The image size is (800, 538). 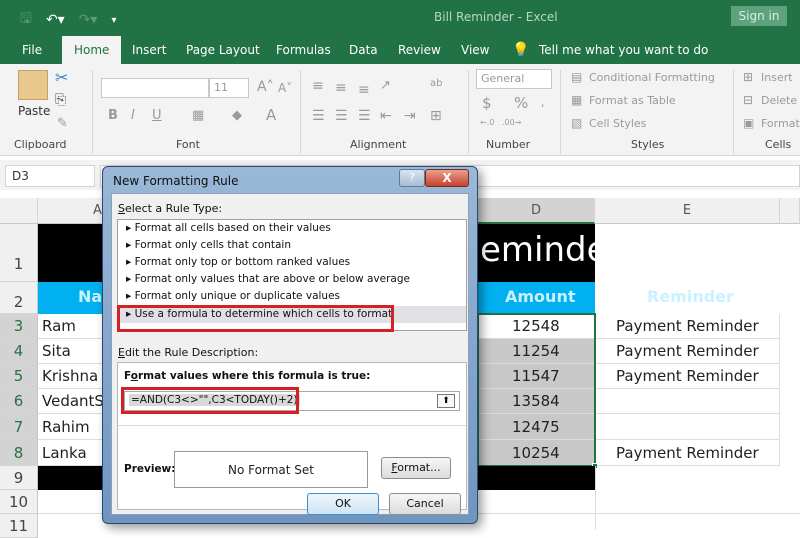 What do you see at coordinates (759, 16) in the screenshot?
I see `sign-in-button: Sign in` at bounding box center [759, 16].